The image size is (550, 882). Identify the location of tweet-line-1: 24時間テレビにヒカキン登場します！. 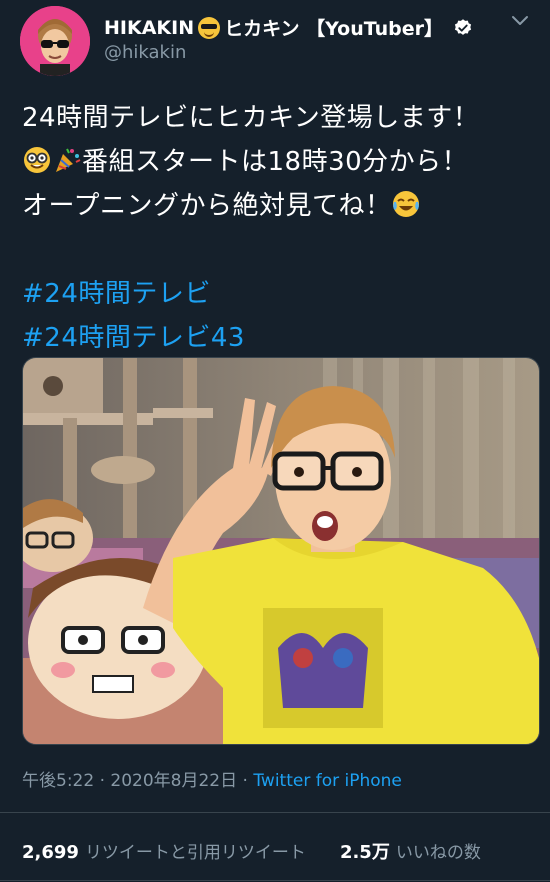
(251, 118).